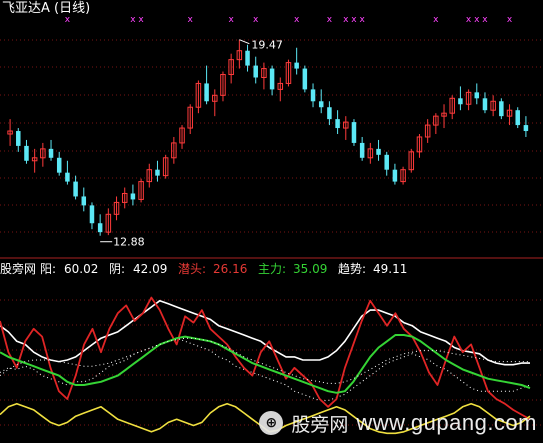 This screenshot has height=443, width=543. I want to click on indicator-value: 35.09, so click(310, 269).